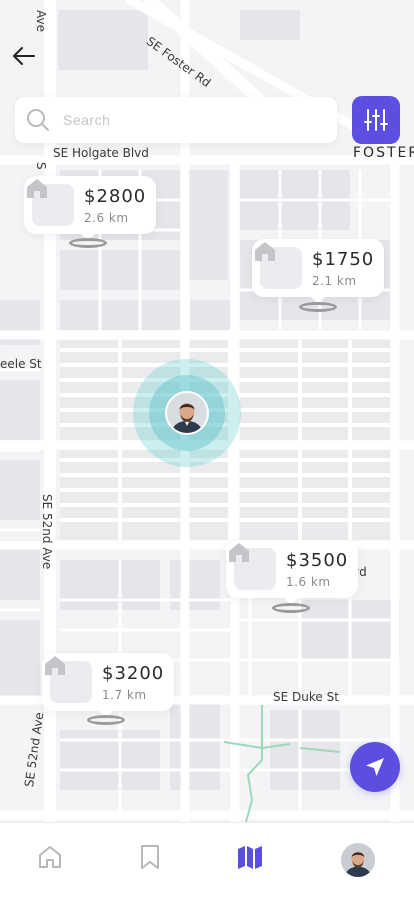 This screenshot has width=414, height=897. I want to click on tab-map, so click(250, 857).